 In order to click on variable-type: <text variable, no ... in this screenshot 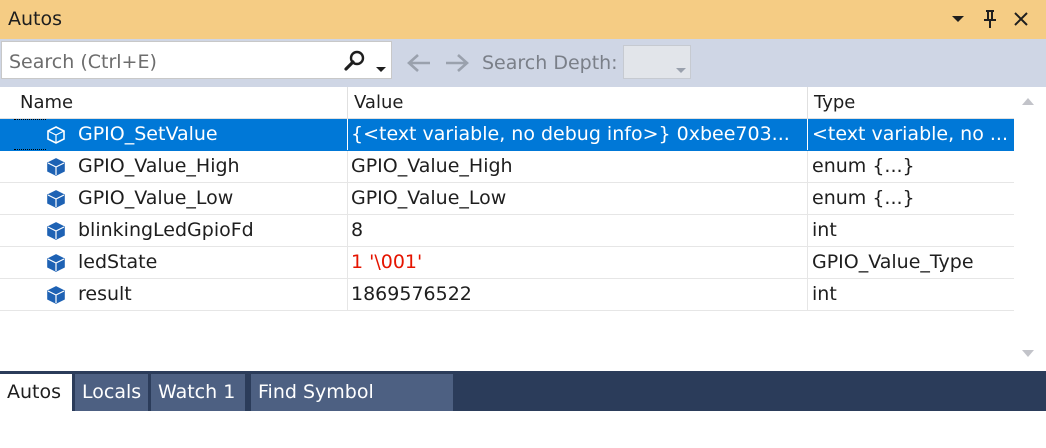, I will do `click(910, 134)`.